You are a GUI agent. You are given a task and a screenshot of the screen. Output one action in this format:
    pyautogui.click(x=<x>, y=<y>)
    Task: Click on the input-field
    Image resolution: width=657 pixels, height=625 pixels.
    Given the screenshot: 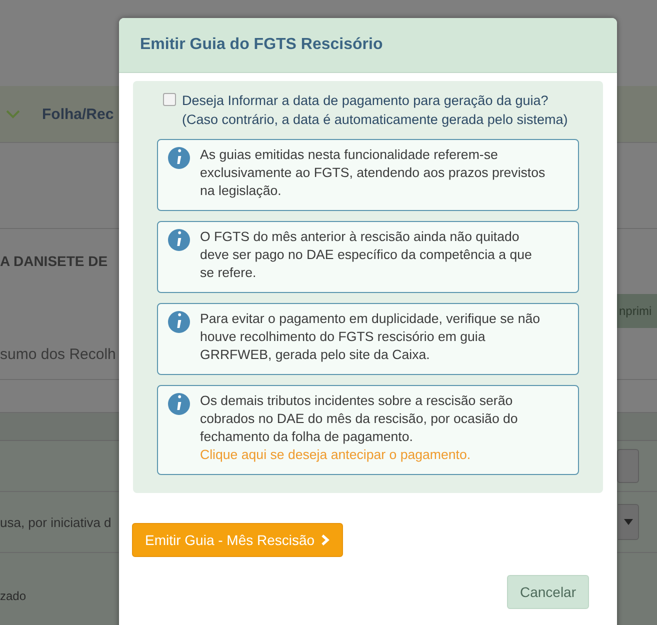 What is the action you would take?
    pyautogui.click(x=628, y=466)
    